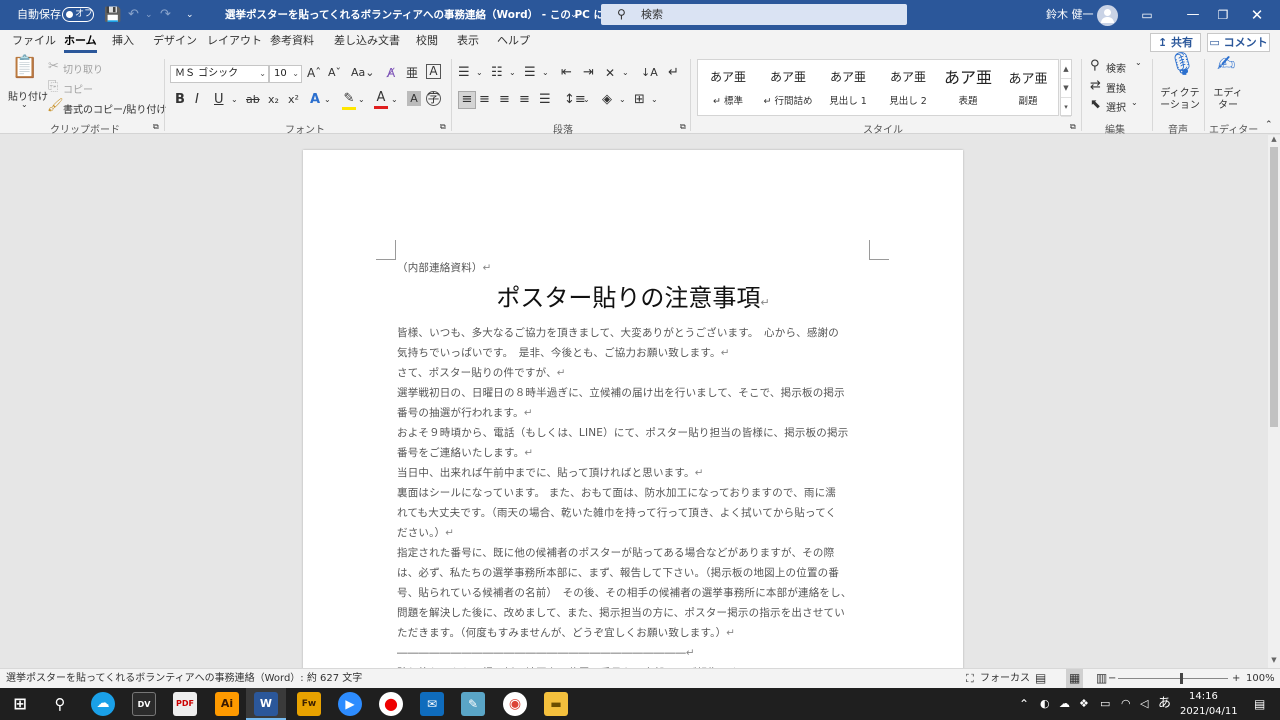  What do you see at coordinates (1175, 42) in the screenshot?
I see `share-button: ↥ 共有` at bounding box center [1175, 42].